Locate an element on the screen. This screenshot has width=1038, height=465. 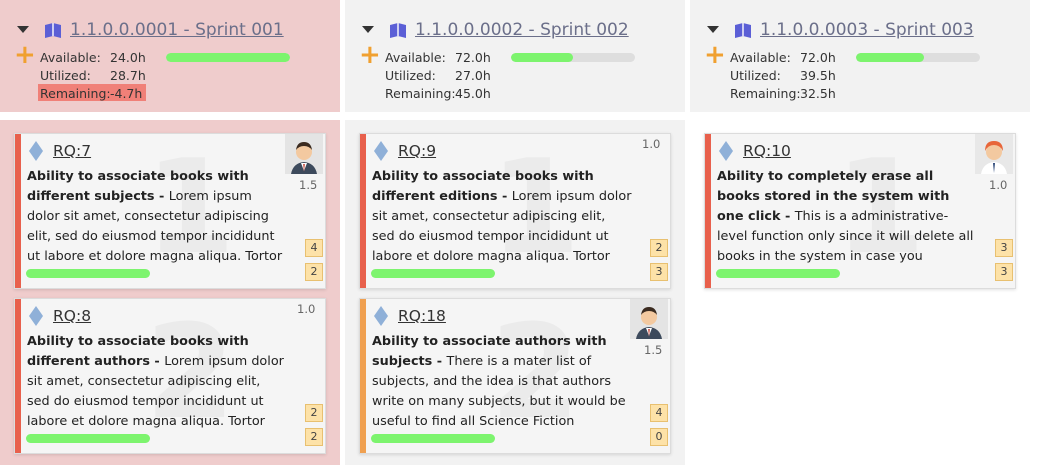
sprint-title-link: 1.1.0.0.0002 - Sprint 002 is located at coordinates (522, 30).